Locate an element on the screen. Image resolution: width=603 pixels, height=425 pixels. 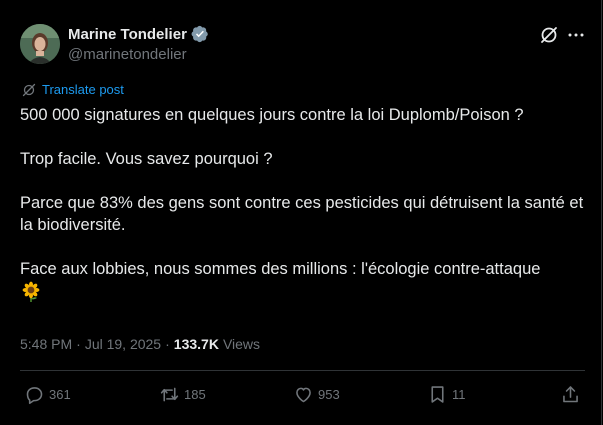
more-icon is located at coordinates (576, 35).